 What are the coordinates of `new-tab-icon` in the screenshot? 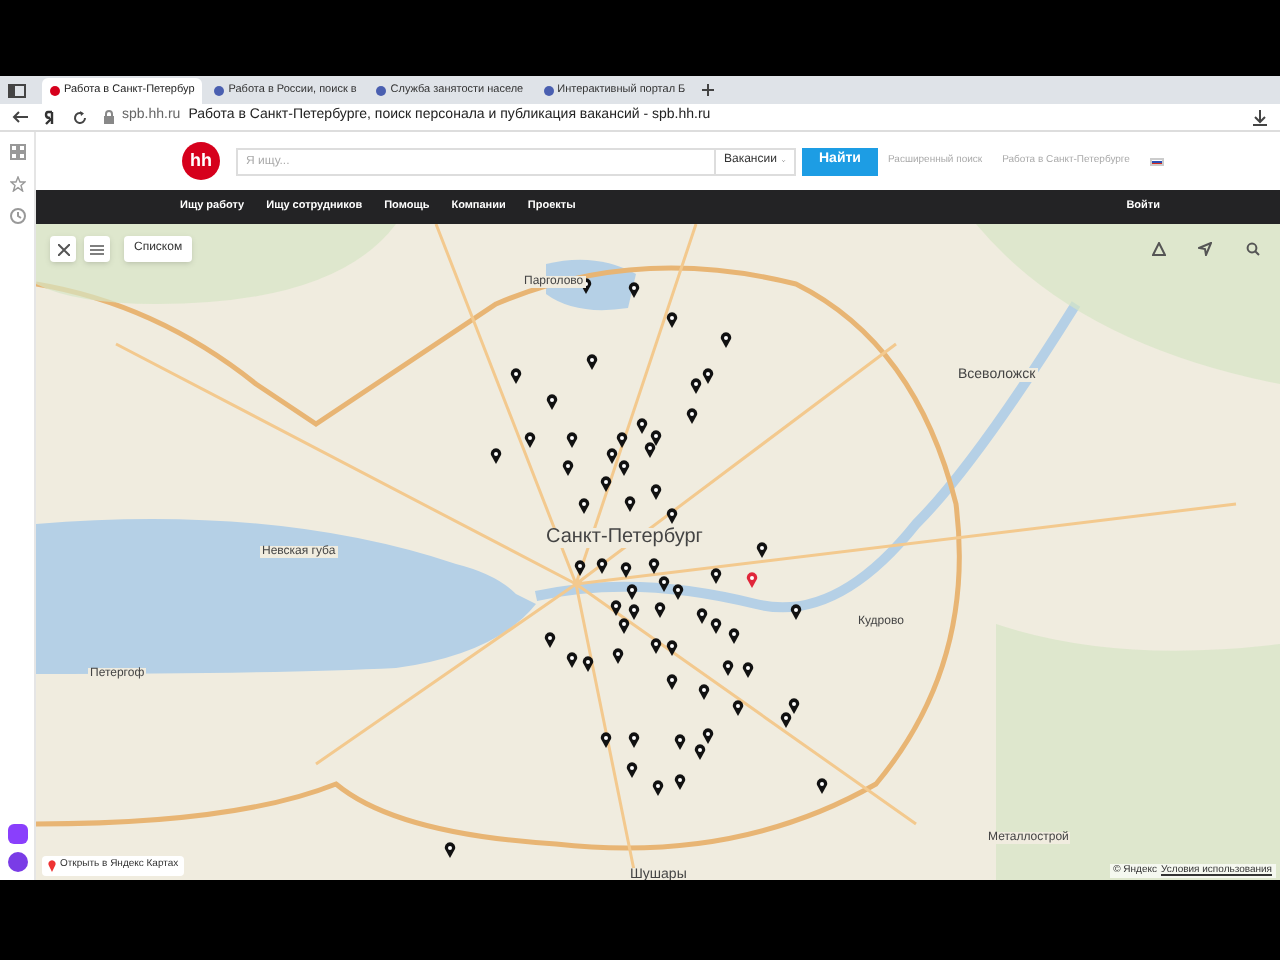 It's located at (707, 90).